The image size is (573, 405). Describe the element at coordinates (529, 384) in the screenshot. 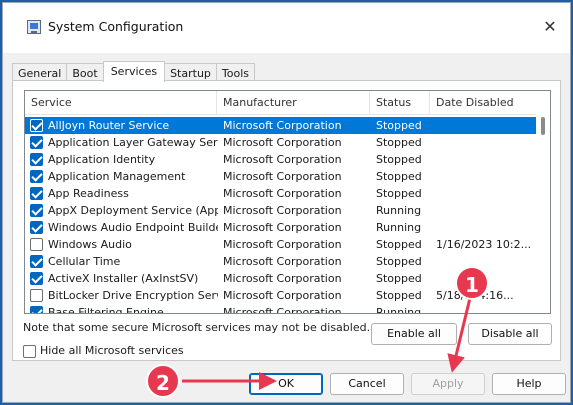

I see `help-button: Help` at that location.